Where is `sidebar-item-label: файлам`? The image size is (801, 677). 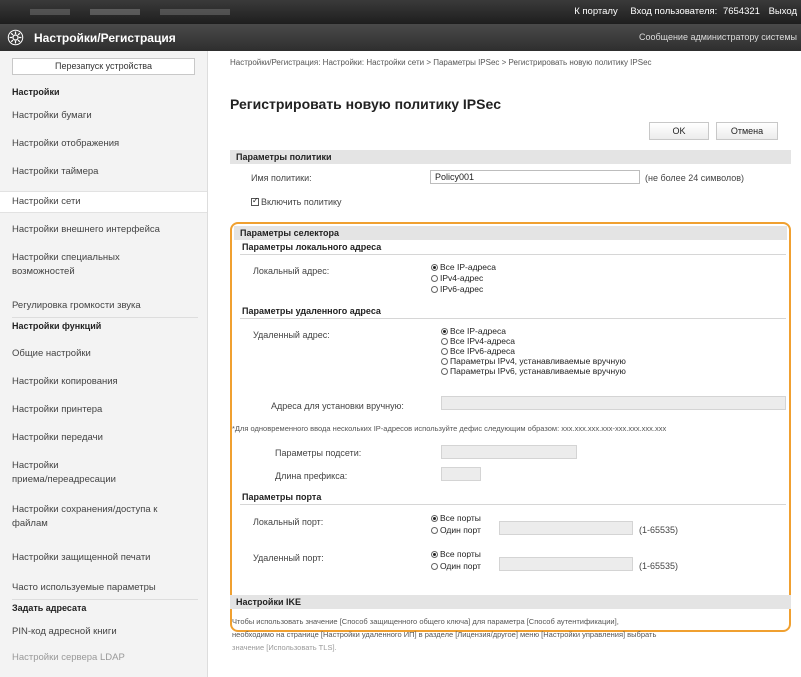
sidebar-item-label: файлам is located at coordinates (30, 523).